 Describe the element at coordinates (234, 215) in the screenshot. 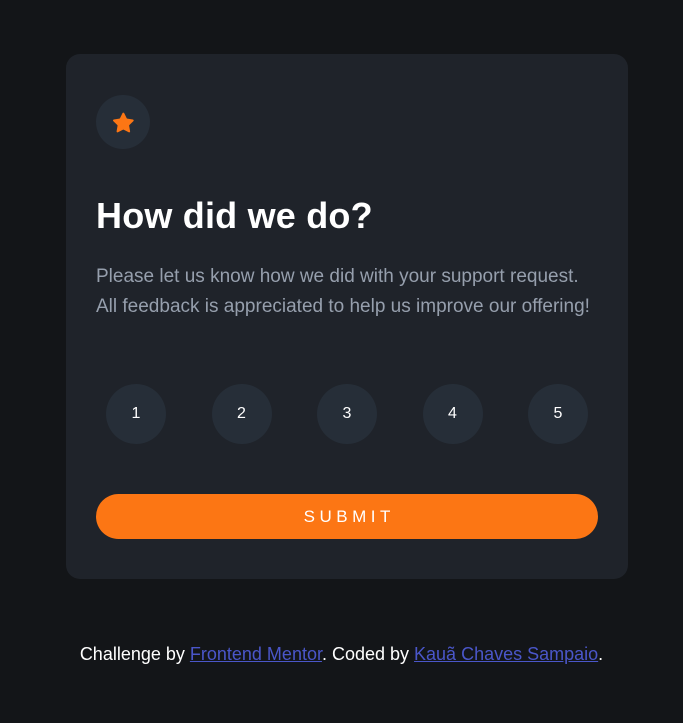

I see `card-title: How did we do?` at that location.